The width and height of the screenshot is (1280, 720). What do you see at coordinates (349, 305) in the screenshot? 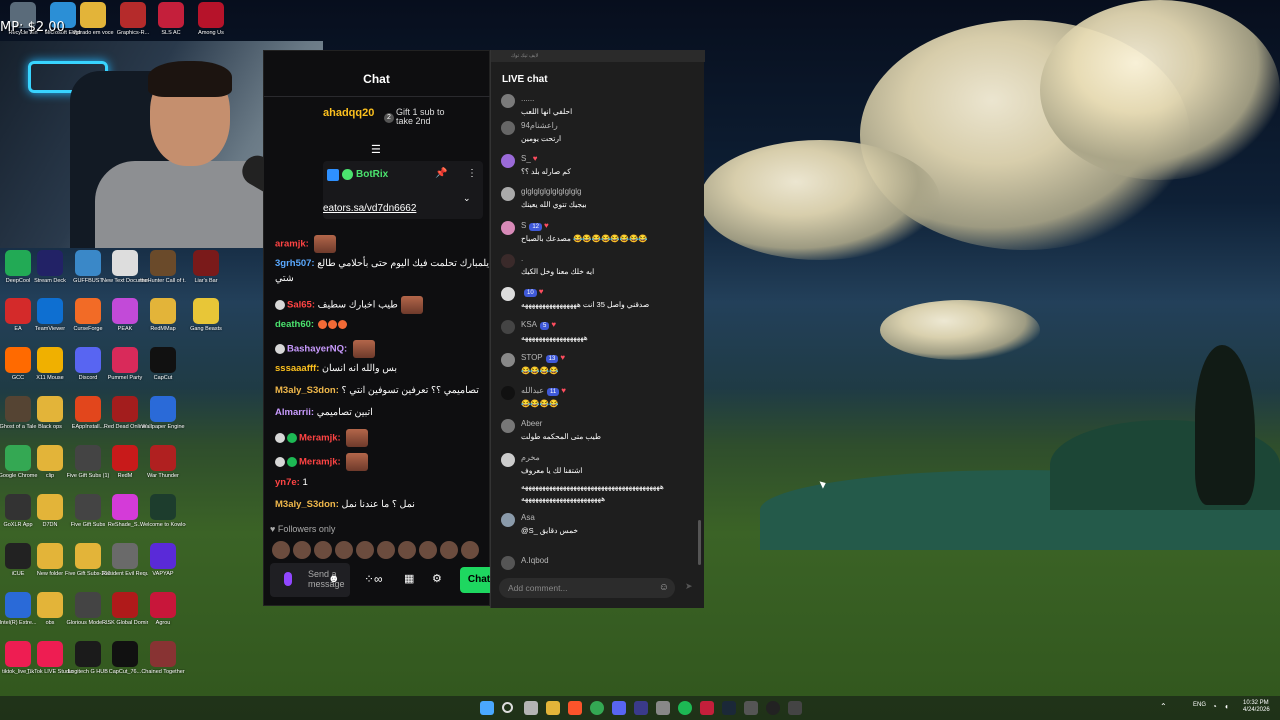
I see `chat-message: Sal65: طيب اخبارك سطيف` at bounding box center [349, 305].